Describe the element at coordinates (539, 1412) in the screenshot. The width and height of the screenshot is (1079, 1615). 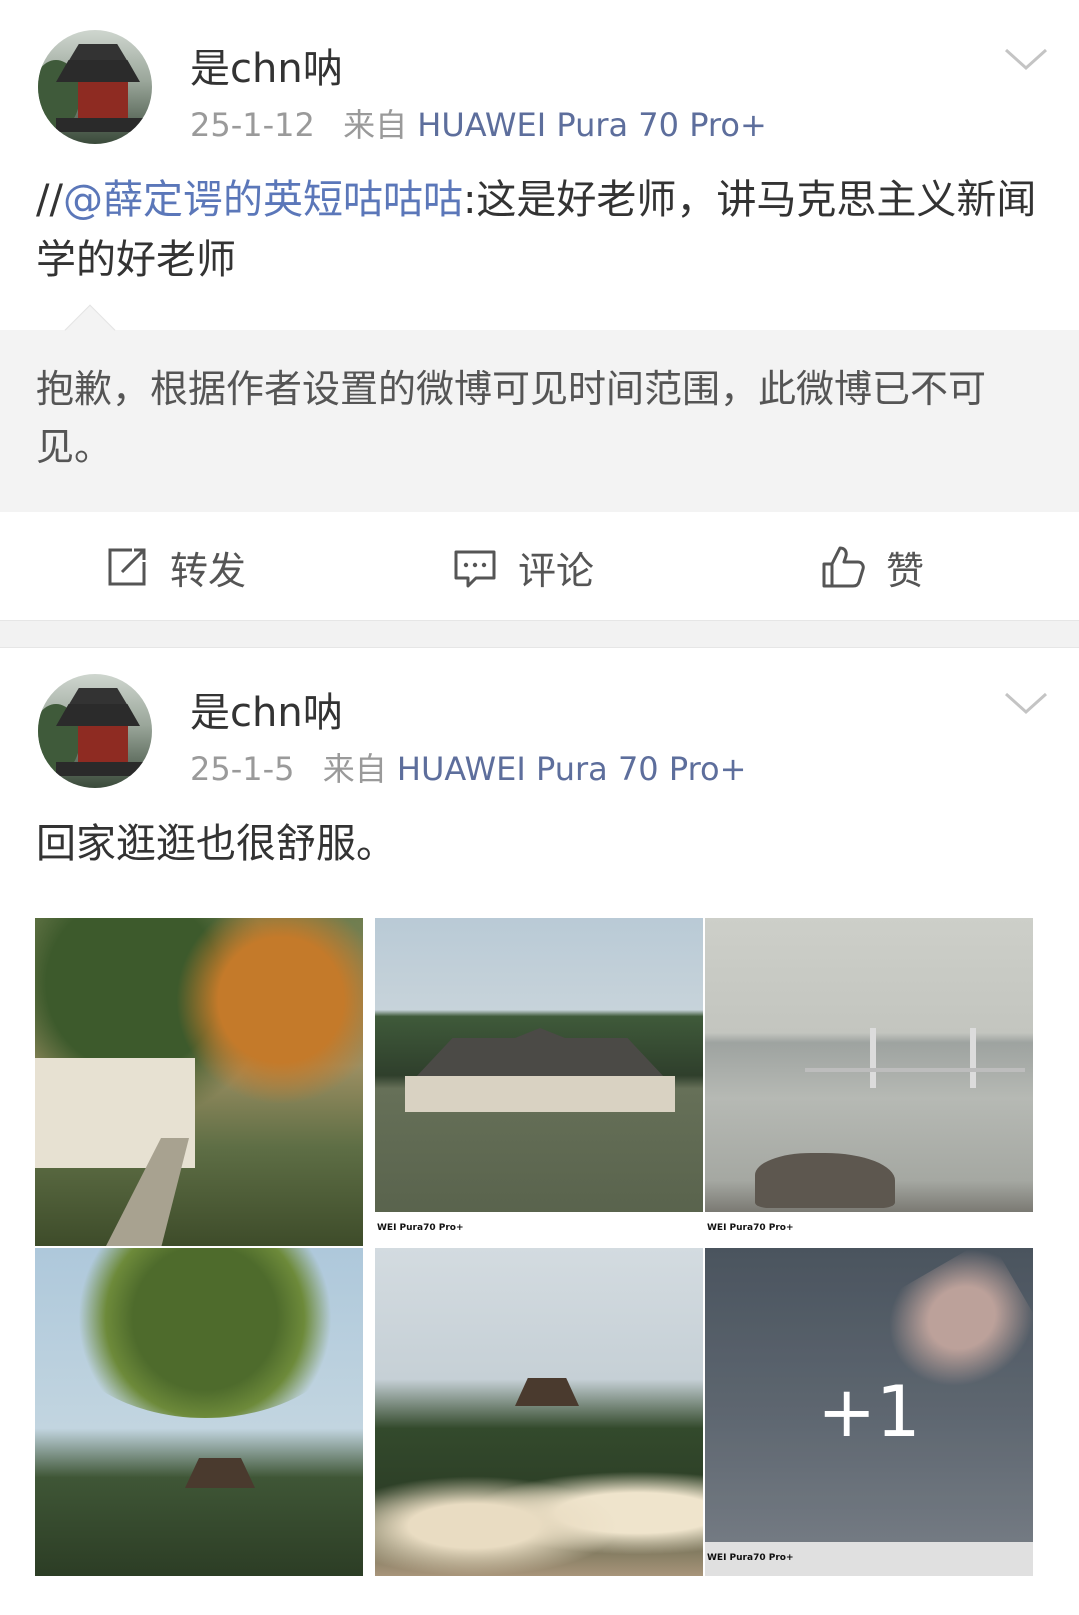
I see `photo-hill-temple-reeds` at that location.